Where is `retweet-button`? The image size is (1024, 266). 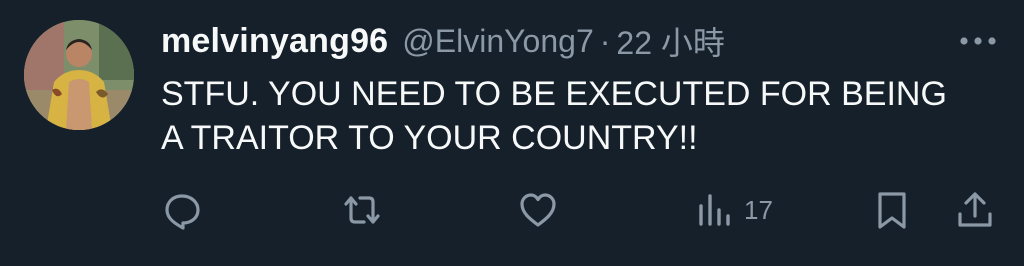 retweet-button is located at coordinates (362, 210).